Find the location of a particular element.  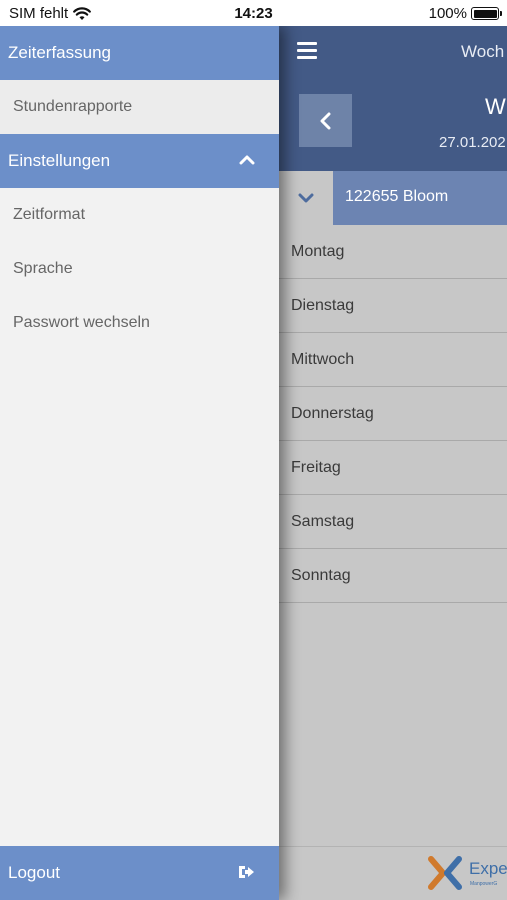

menu-item-zeitformat: Zeitformat is located at coordinates (139, 215).